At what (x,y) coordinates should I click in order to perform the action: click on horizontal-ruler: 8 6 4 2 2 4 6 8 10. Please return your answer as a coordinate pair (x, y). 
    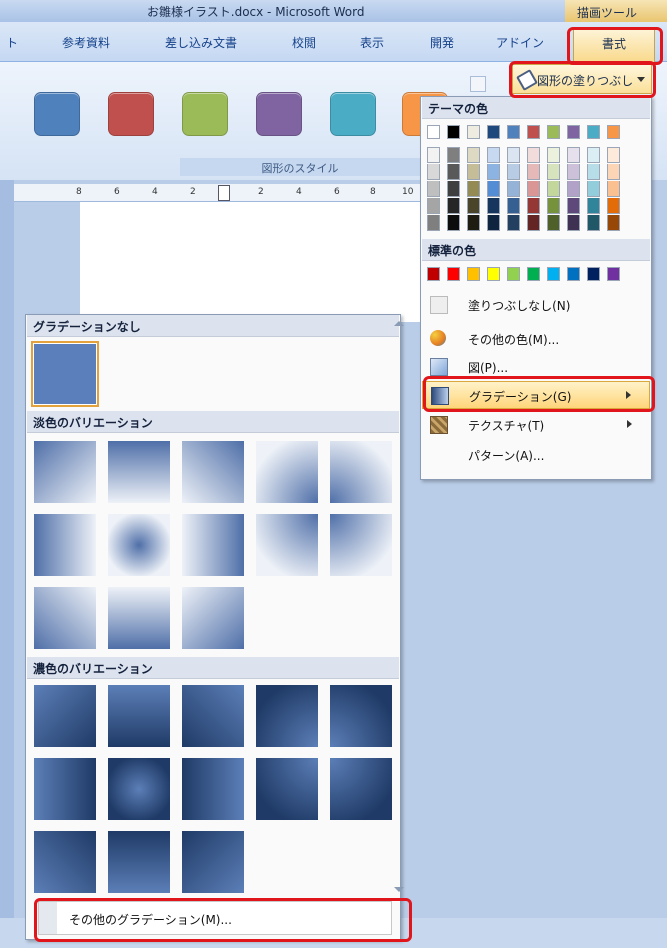
    Looking at the image, I should click on (222, 193).